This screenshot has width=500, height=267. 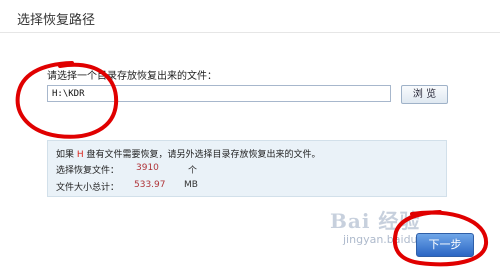 What do you see at coordinates (67, 100) in the screenshot?
I see `annotation-circle-path` at bounding box center [67, 100].